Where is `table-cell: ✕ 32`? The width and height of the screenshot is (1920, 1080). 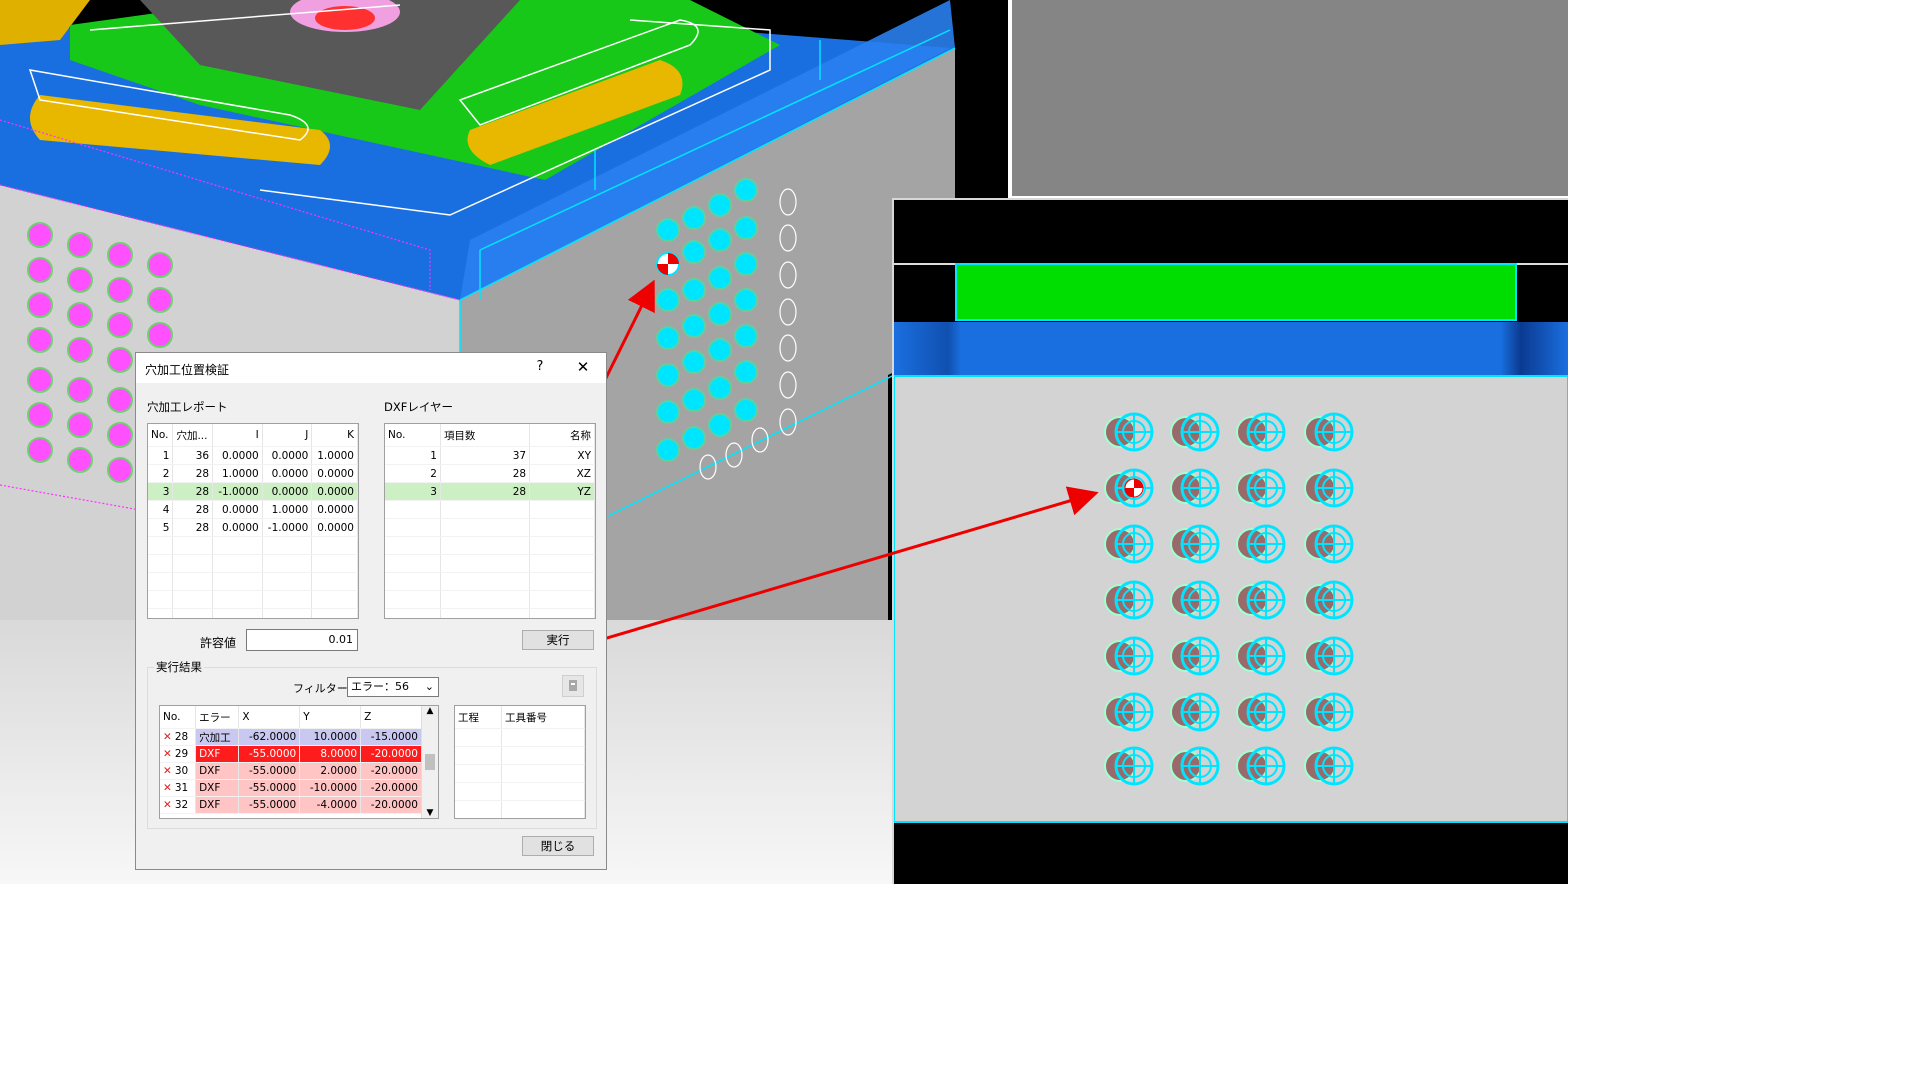 table-cell: ✕ 32 is located at coordinates (178, 805).